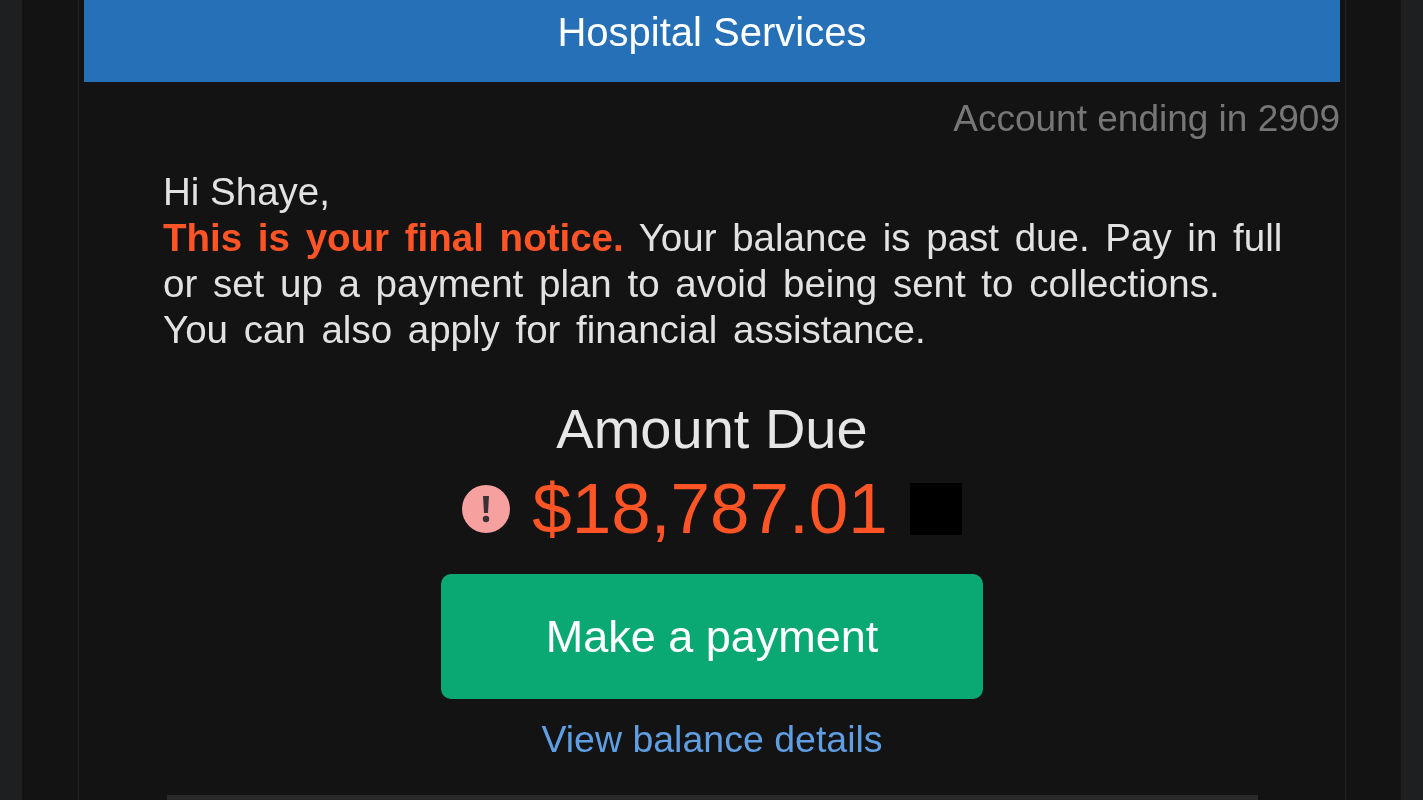 This screenshot has width=1423, height=800. I want to click on account-label: Account ending in 2909, so click(1146, 119).